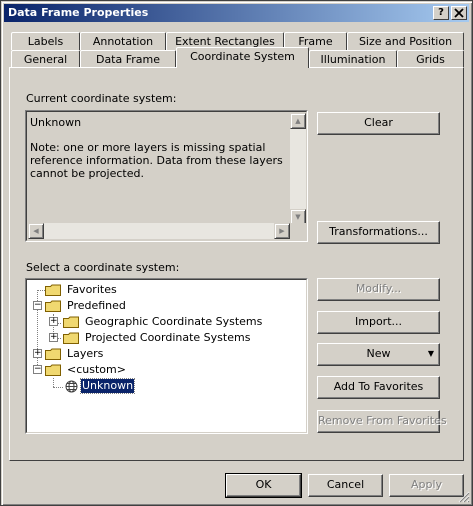 The width and height of the screenshot is (473, 506). I want to click on dropdown-arrow-icon: ▼, so click(430, 353).